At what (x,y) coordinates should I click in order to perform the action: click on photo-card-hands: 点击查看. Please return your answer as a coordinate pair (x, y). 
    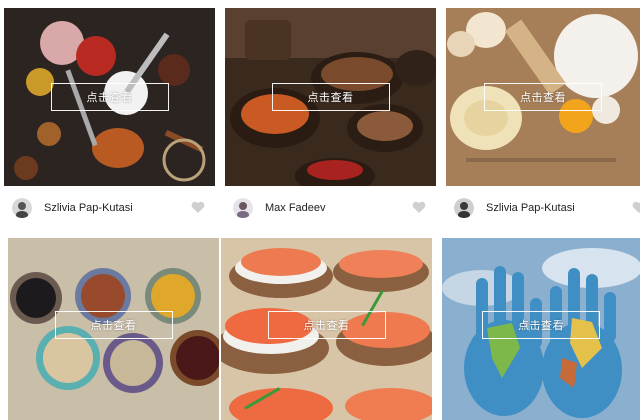
    Looking at the image, I should click on (541, 329).